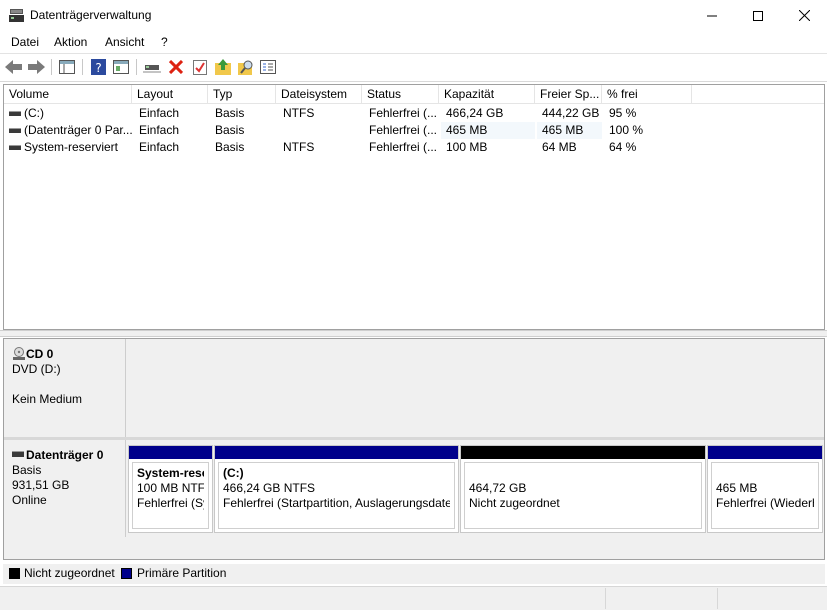 The image size is (827, 610). Describe the element at coordinates (65, 488) in the screenshot. I see `disk-label-disk0: Datenträger 0 Basis 931,51 GB Online` at that location.